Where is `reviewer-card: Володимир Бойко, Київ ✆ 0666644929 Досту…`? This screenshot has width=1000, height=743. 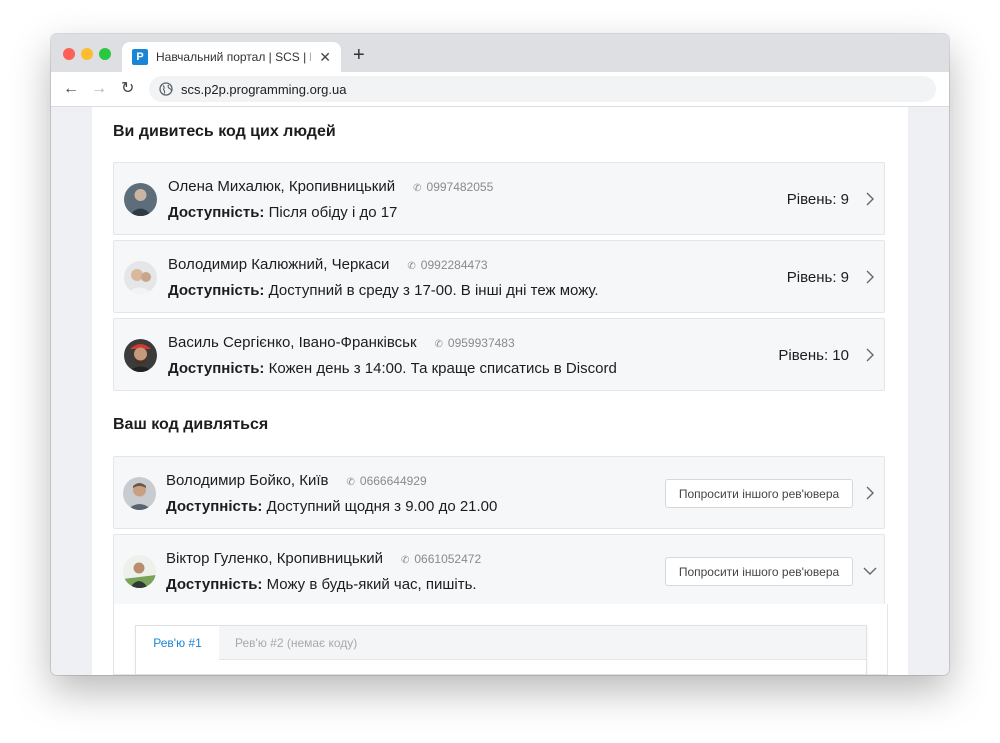
reviewer-card: Володимир Бойко, Київ ✆ 0666644929 Досту… is located at coordinates (499, 492).